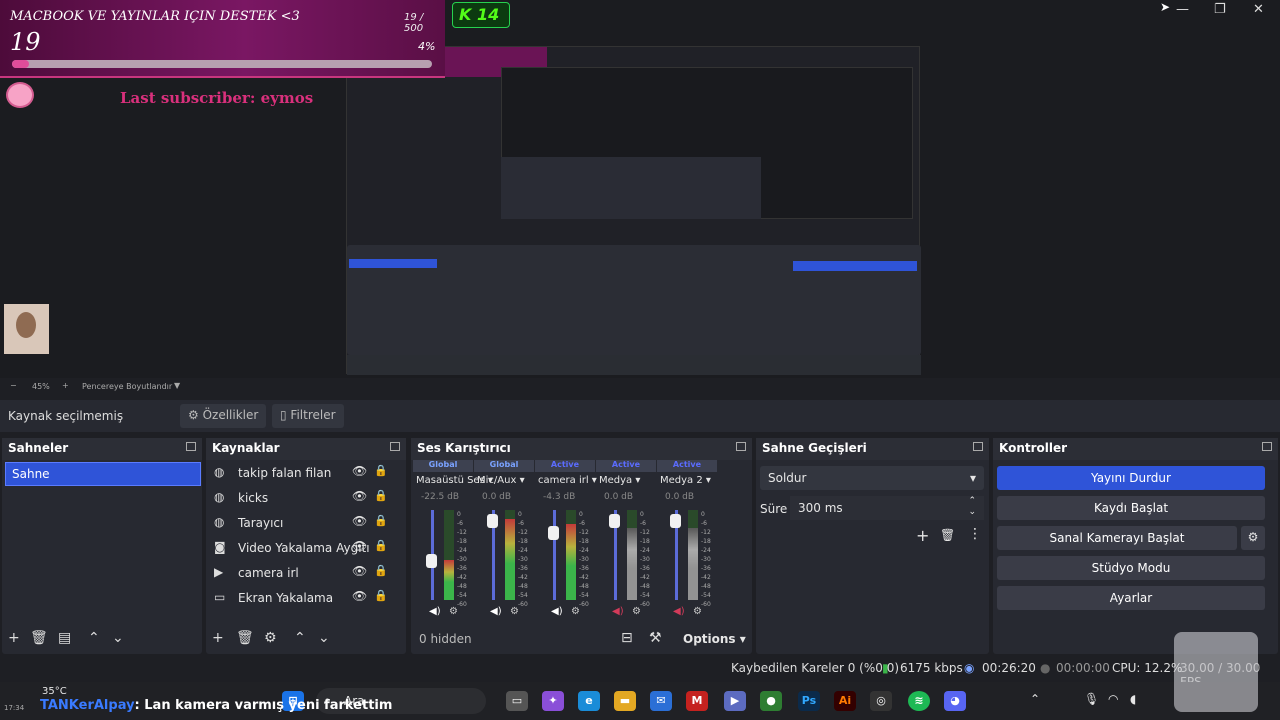 This screenshot has height=720, width=1280. I want to click on zoom-out-button: −, so click(13, 385).